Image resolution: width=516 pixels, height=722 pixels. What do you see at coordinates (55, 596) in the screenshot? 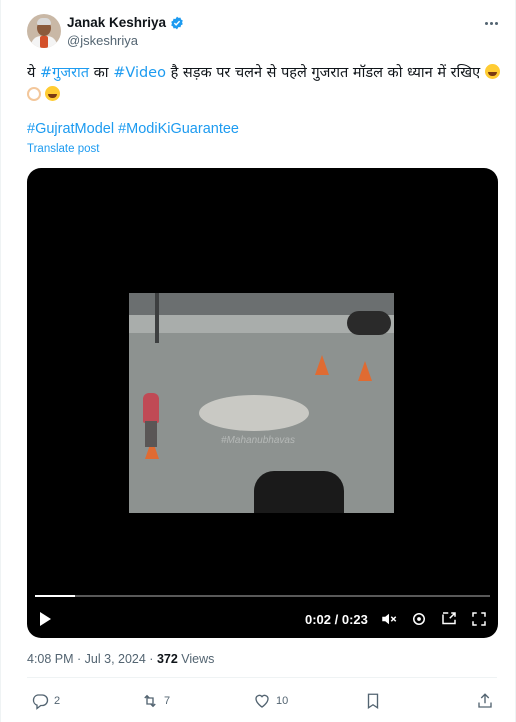
I see `video-progress-fill` at bounding box center [55, 596].